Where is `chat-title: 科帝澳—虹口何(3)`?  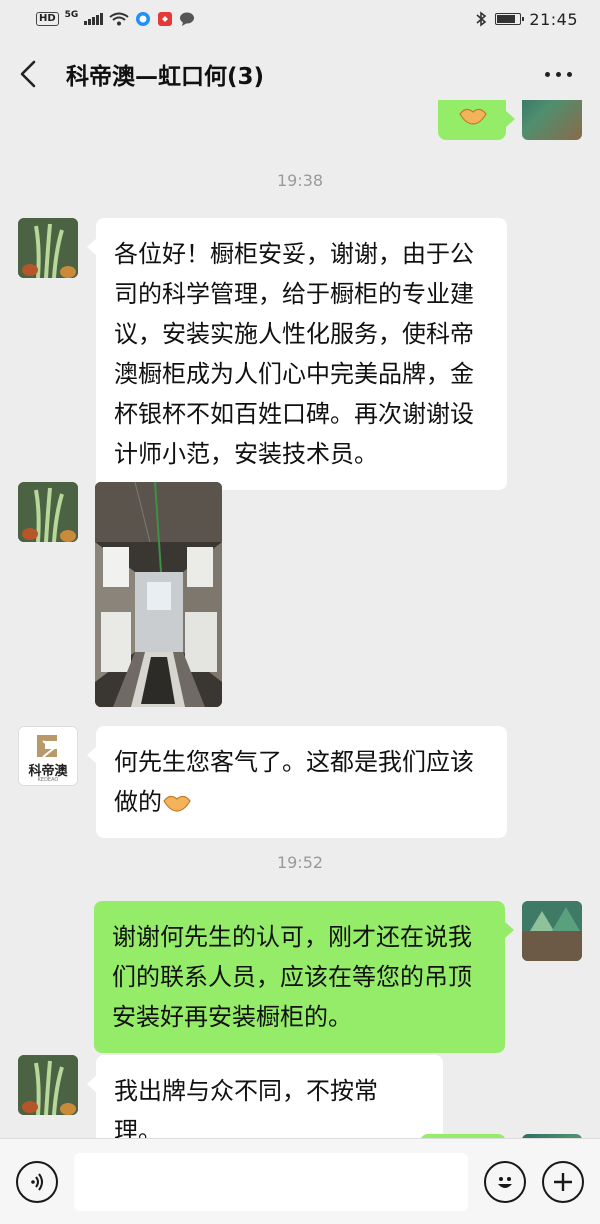
chat-title: 科帝澳—虹口何(3) is located at coordinates (165, 77).